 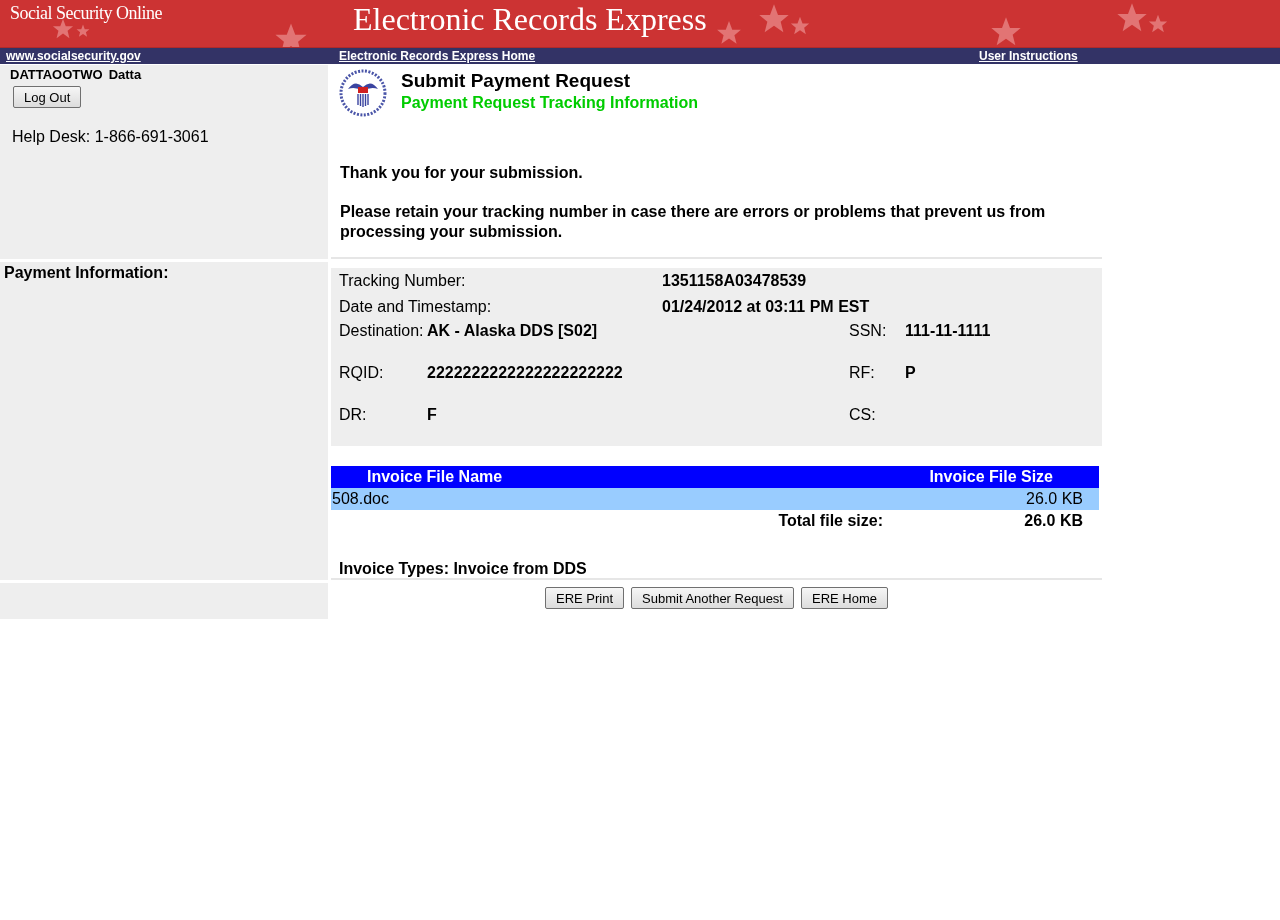 What do you see at coordinates (530, 19) in the screenshot?
I see `banner-title: Electronic Records Express` at bounding box center [530, 19].